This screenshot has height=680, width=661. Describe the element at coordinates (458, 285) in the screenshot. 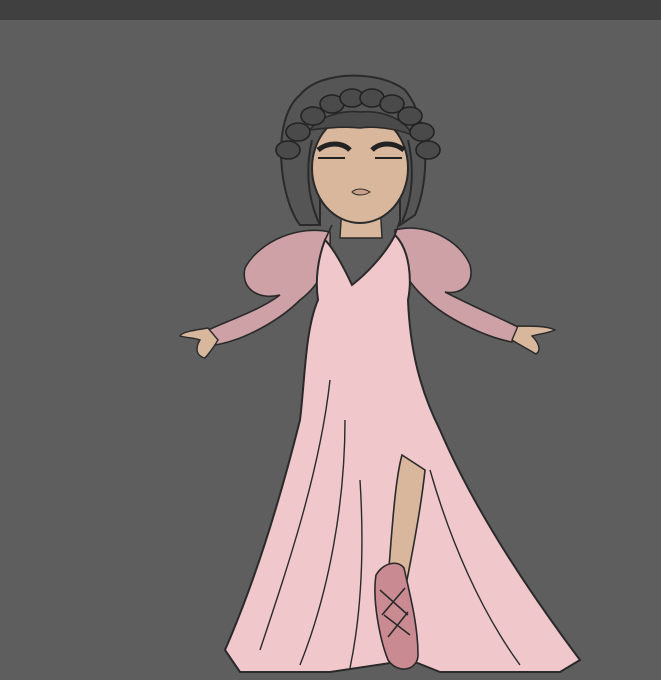

I see `right-sleeve` at that location.